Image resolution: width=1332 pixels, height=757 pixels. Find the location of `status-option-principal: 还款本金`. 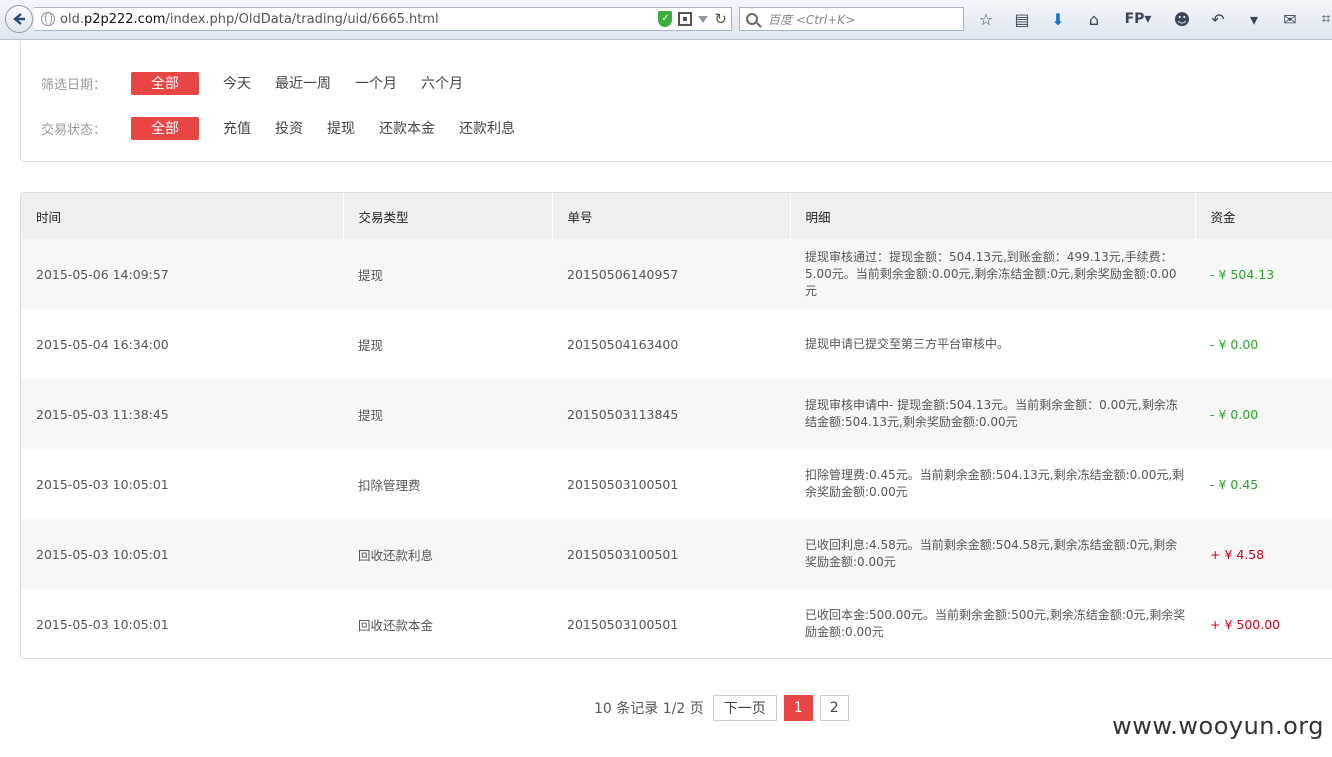

status-option-principal: 还款本金 is located at coordinates (407, 128).